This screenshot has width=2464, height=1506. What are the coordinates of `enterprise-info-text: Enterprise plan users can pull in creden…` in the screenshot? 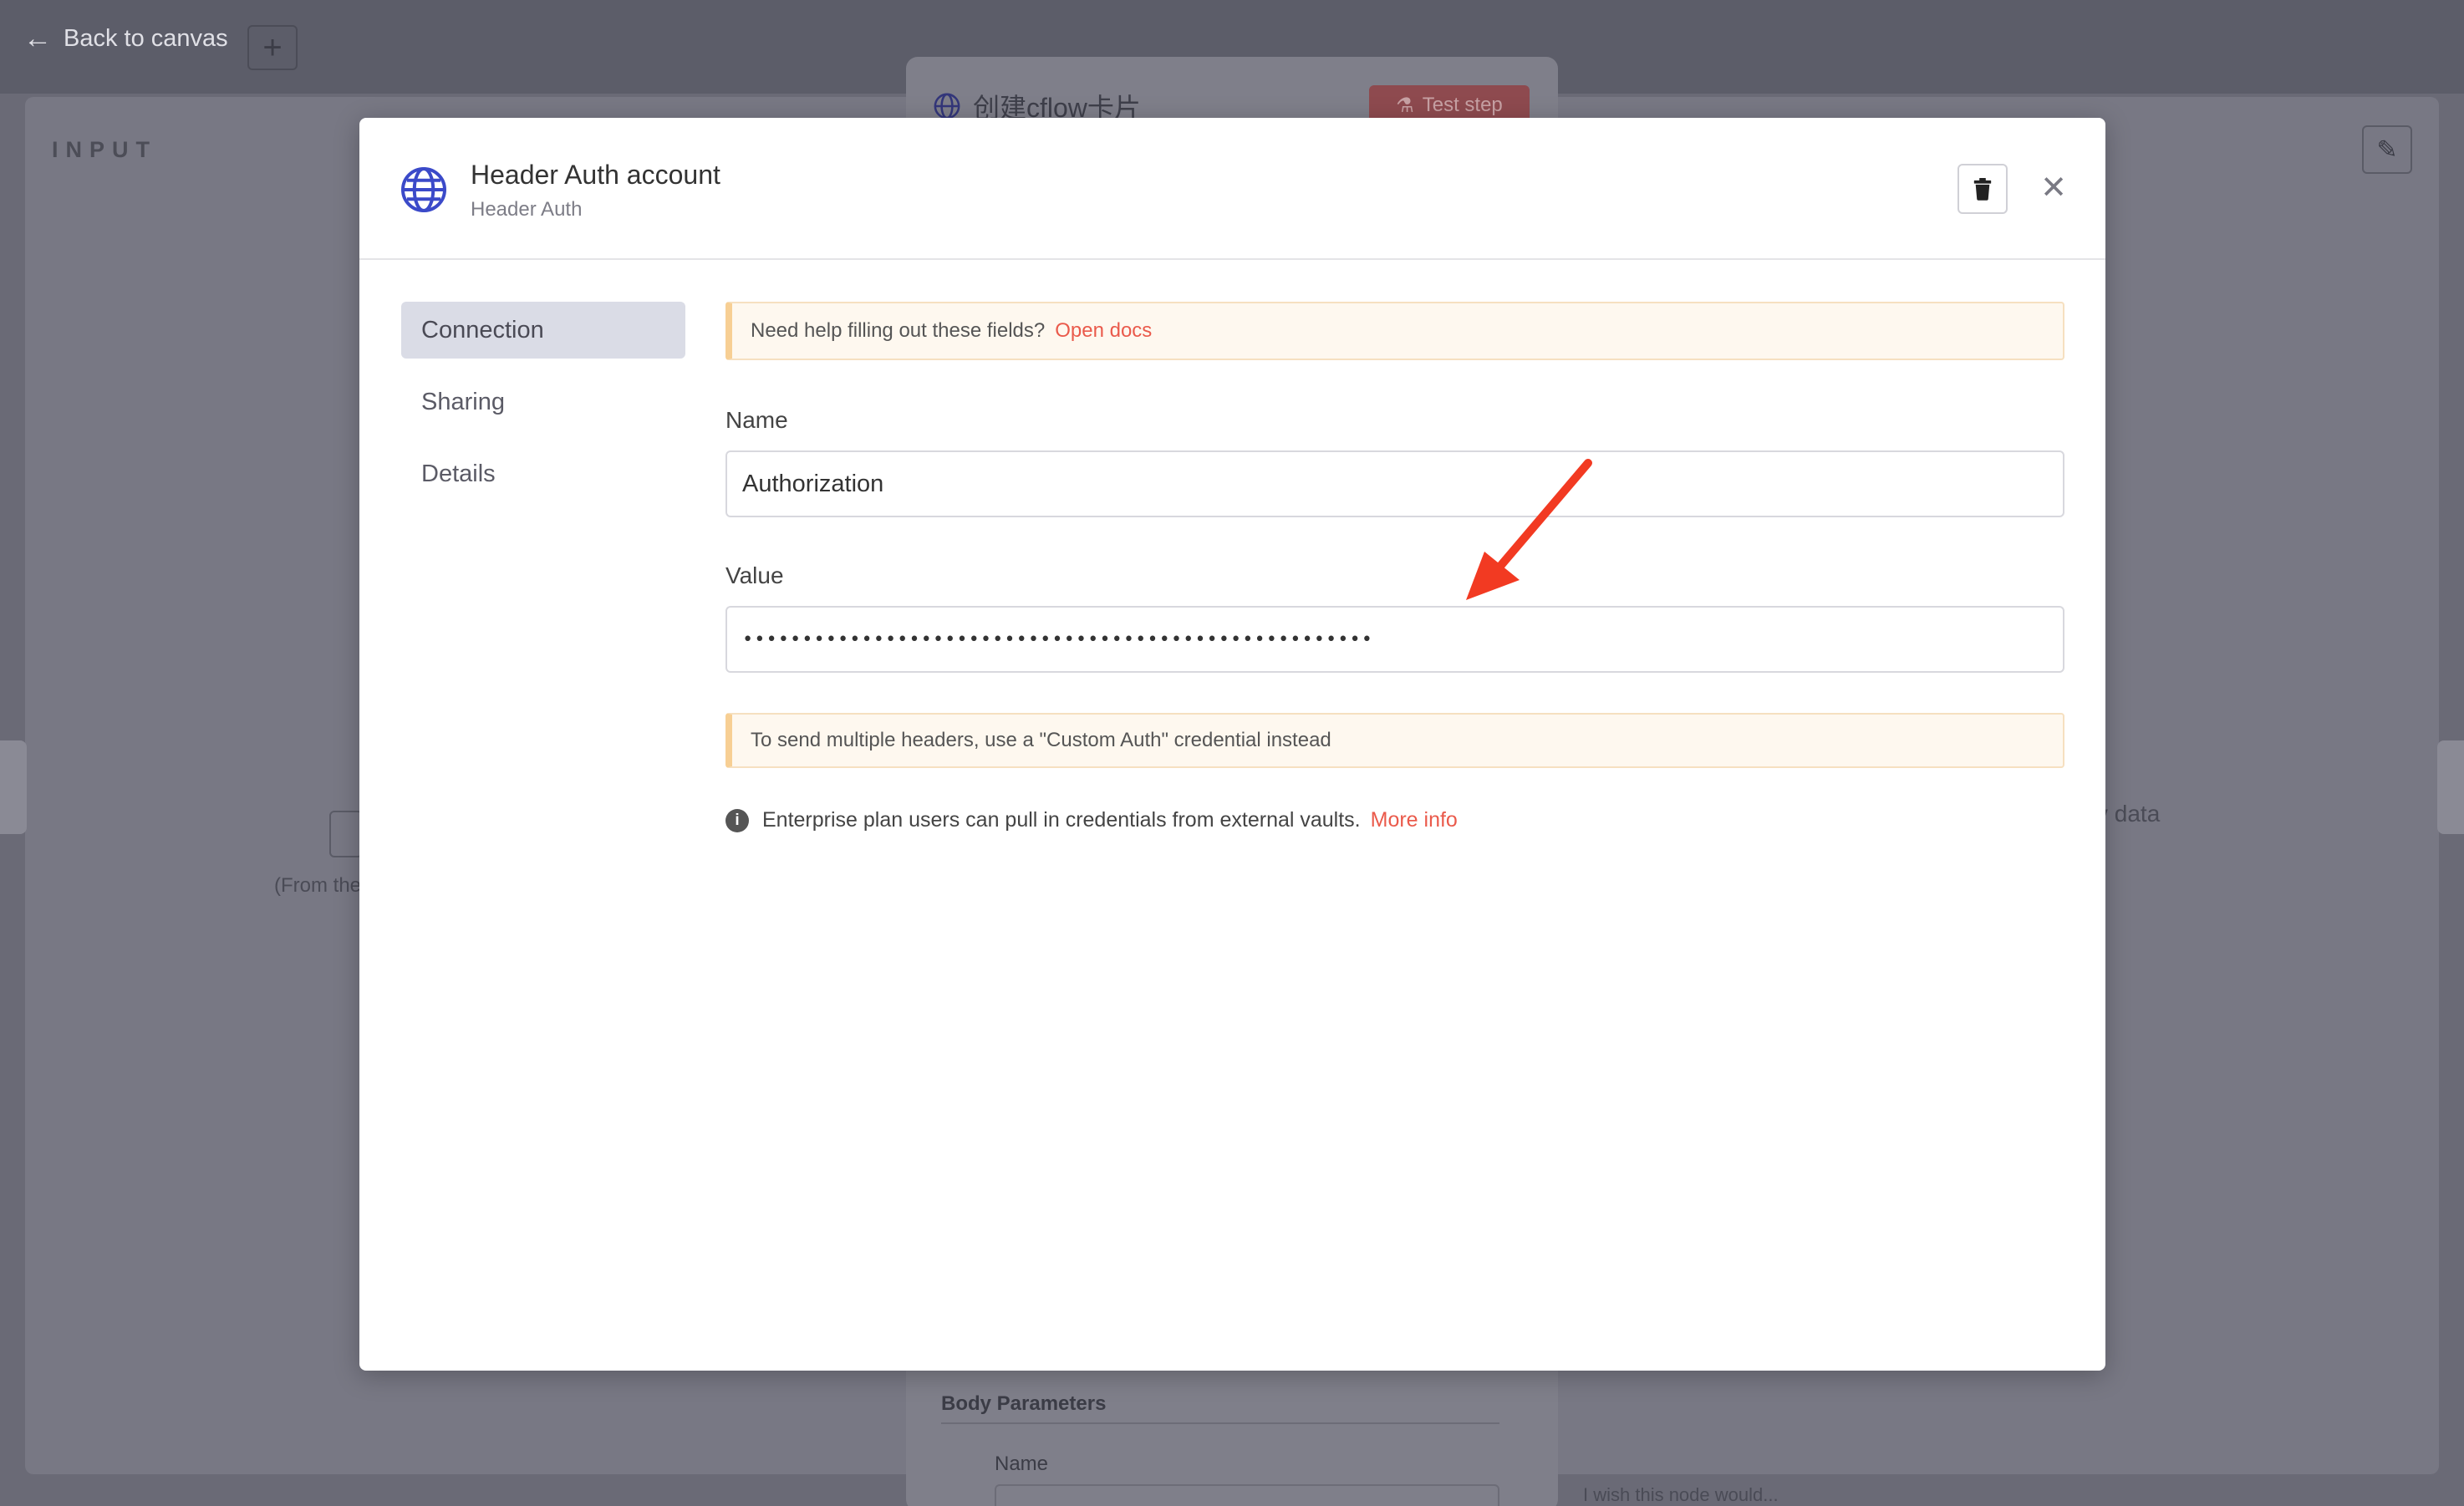 It's located at (1061, 820).